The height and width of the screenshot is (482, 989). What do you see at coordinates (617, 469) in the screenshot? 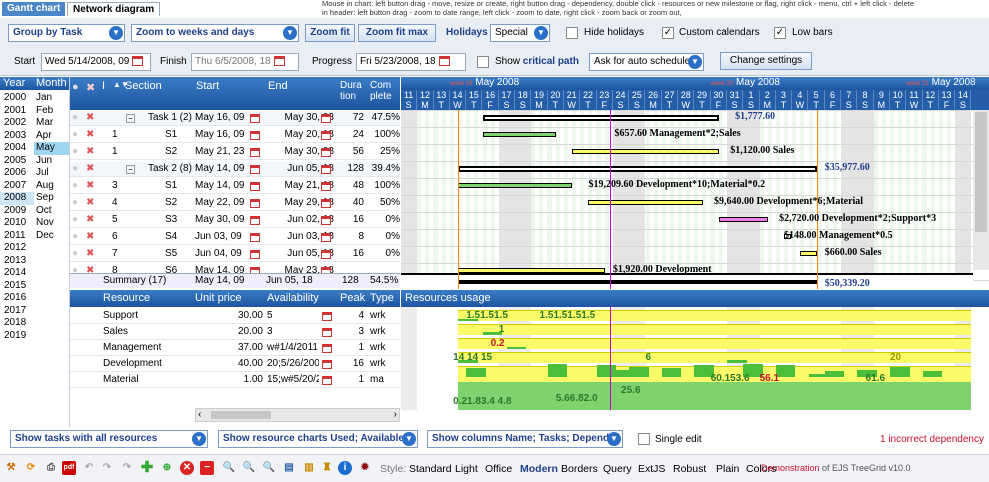
I see `style-option: Query` at bounding box center [617, 469].